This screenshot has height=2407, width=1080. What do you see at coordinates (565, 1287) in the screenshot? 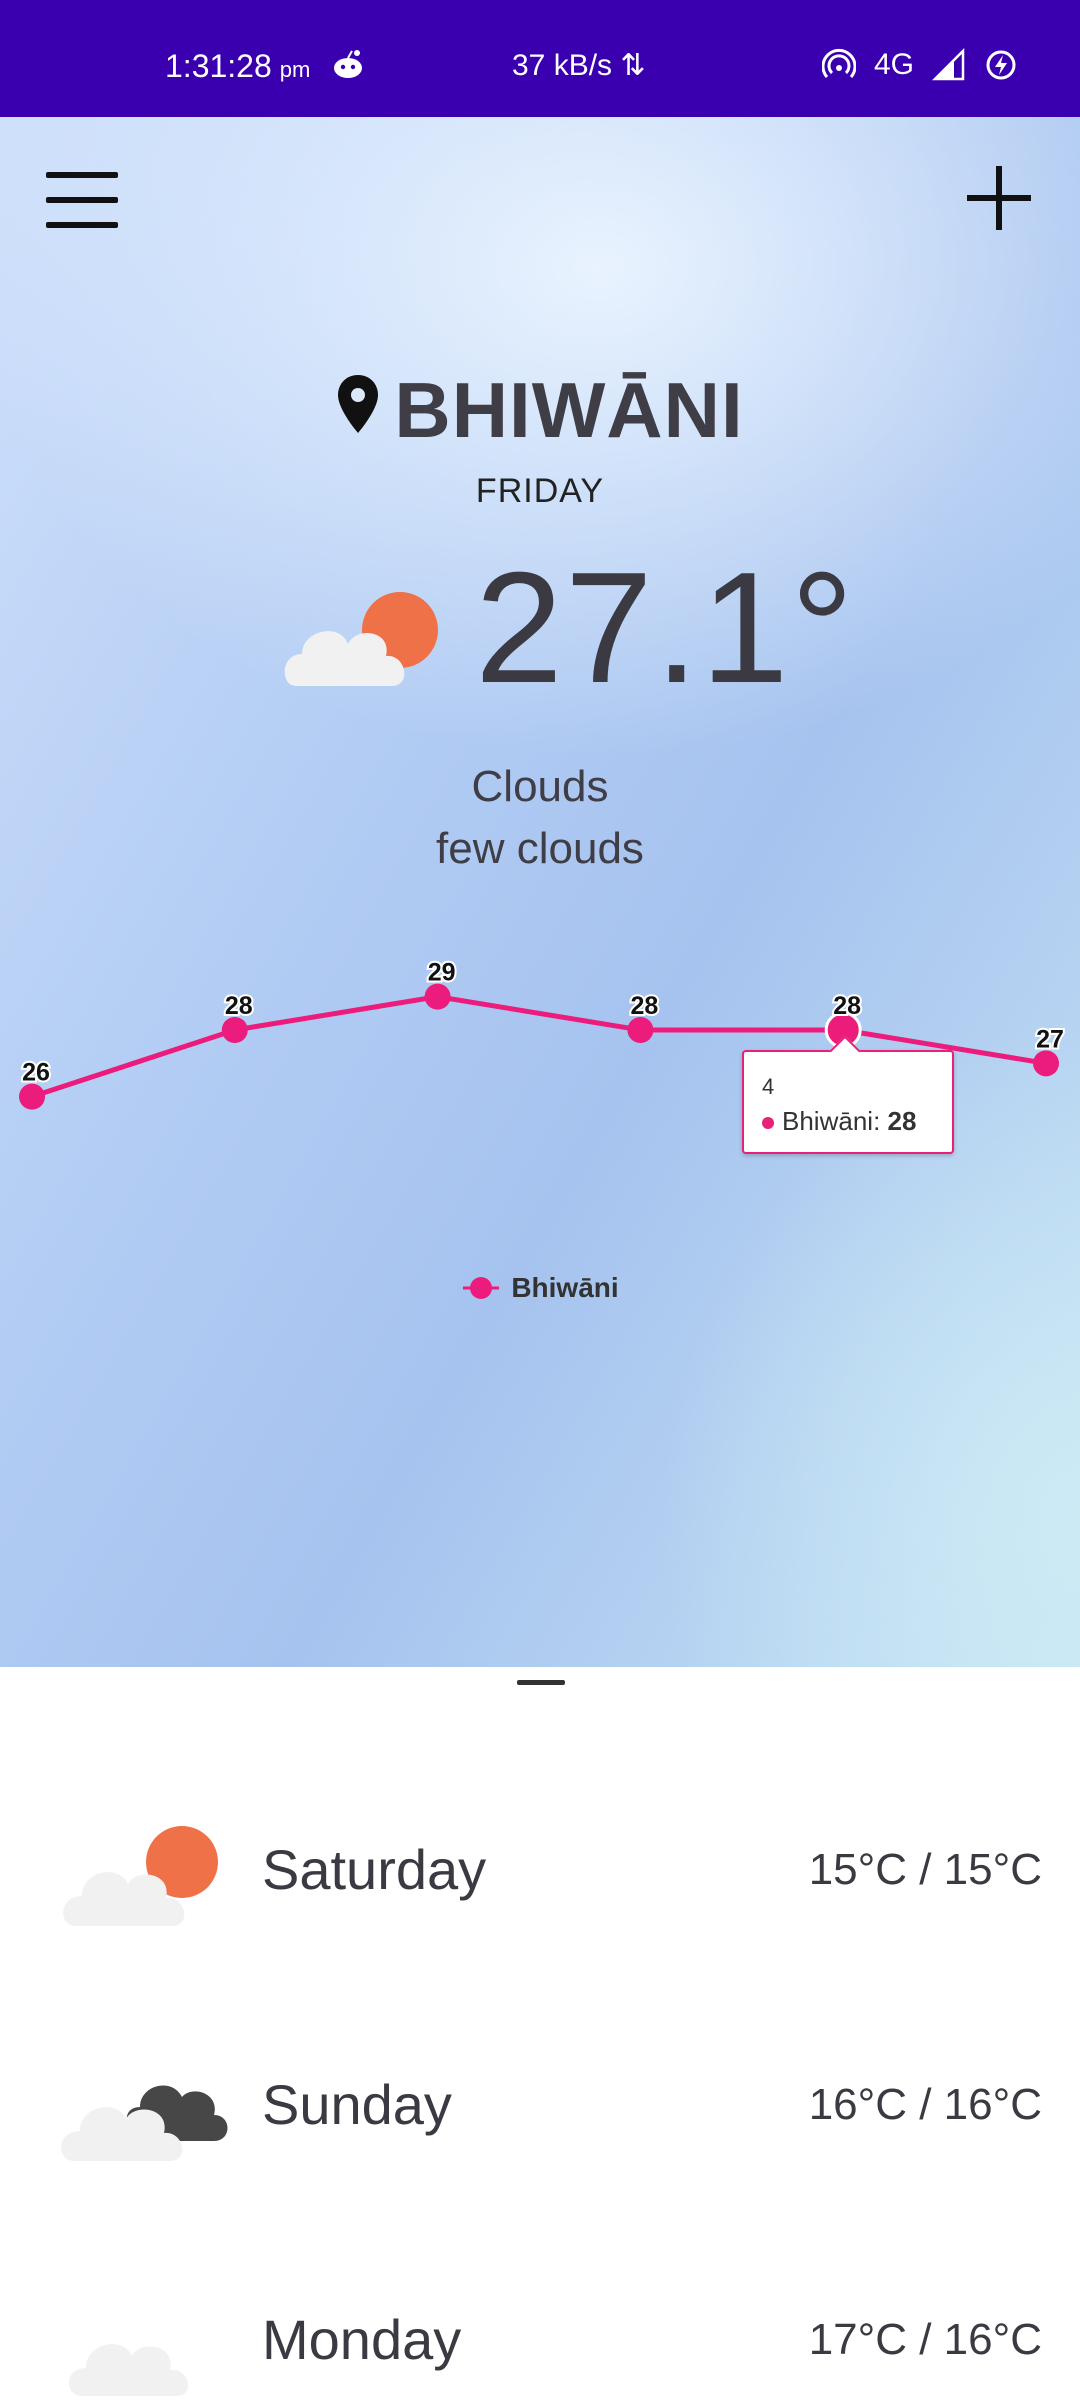
I see `legend-label: Bhiwāni` at bounding box center [565, 1287].